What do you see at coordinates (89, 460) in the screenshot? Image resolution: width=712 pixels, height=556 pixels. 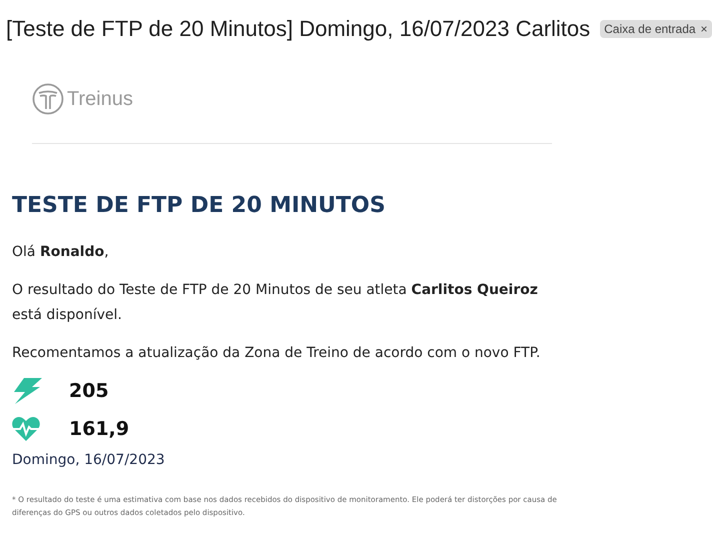 I see `date-text: Domingo, 16/07/2023` at bounding box center [89, 460].